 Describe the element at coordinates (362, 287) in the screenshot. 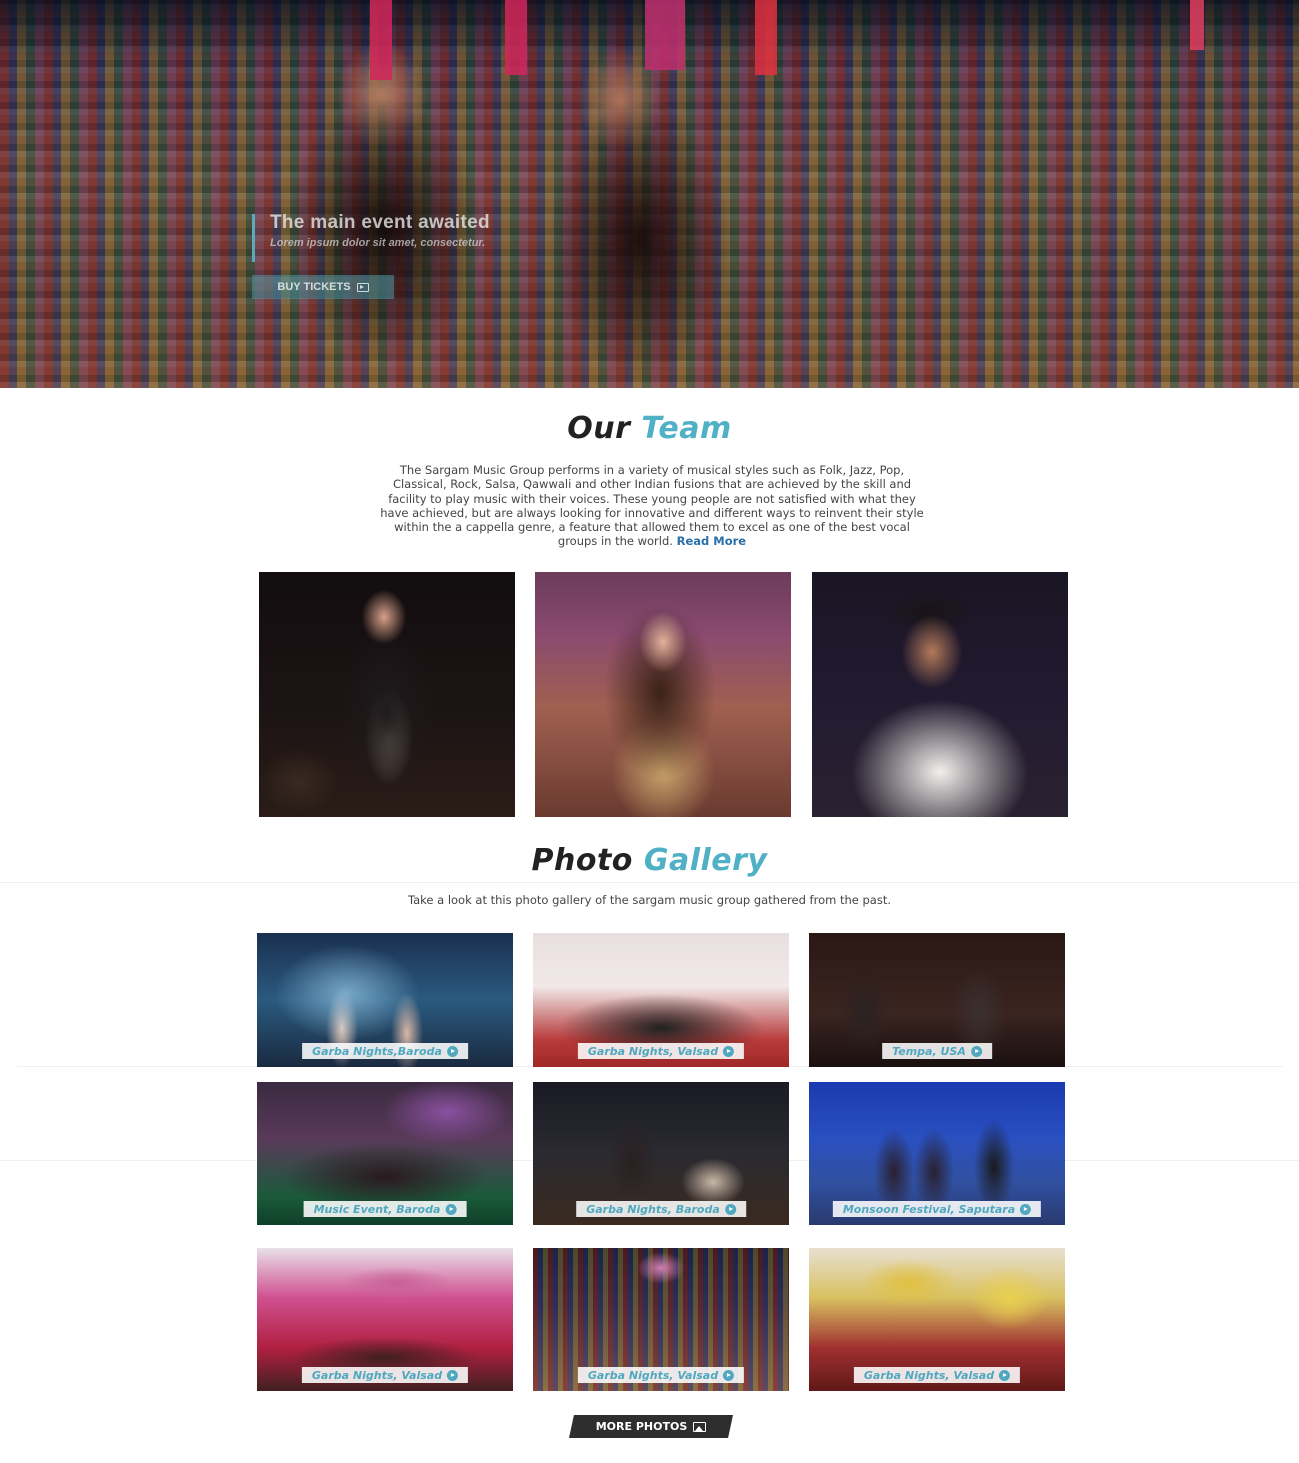

I see `ticket-icon` at that location.